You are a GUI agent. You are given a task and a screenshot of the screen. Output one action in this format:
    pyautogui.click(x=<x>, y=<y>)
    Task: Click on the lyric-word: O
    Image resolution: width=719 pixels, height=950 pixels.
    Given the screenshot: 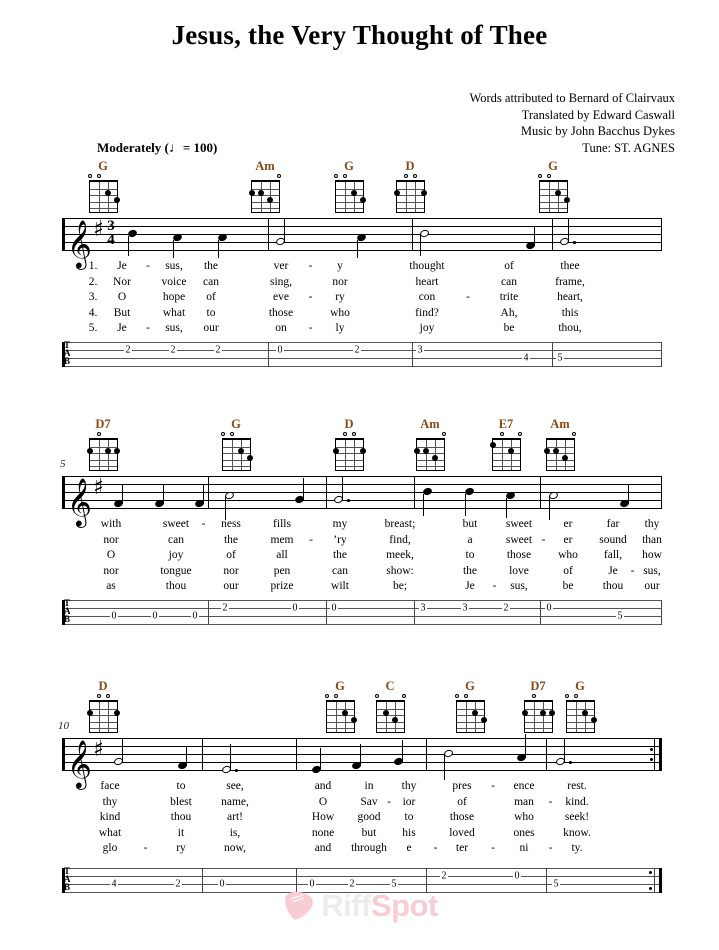 What is the action you would take?
    pyautogui.click(x=323, y=801)
    